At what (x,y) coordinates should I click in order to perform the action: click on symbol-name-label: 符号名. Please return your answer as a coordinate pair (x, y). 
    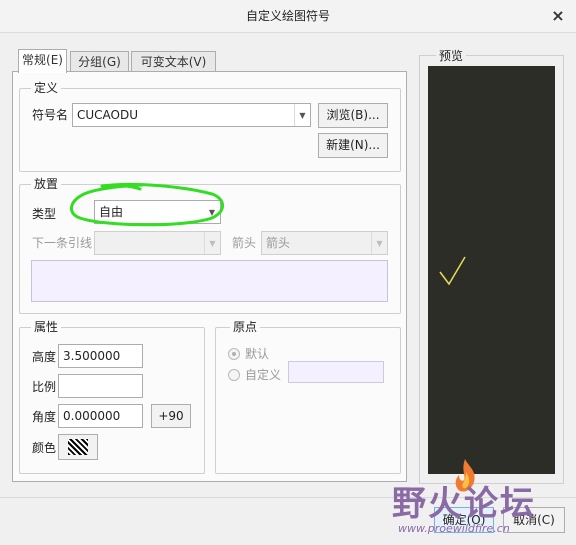
    Looking at the image, I should click on (50, 115).